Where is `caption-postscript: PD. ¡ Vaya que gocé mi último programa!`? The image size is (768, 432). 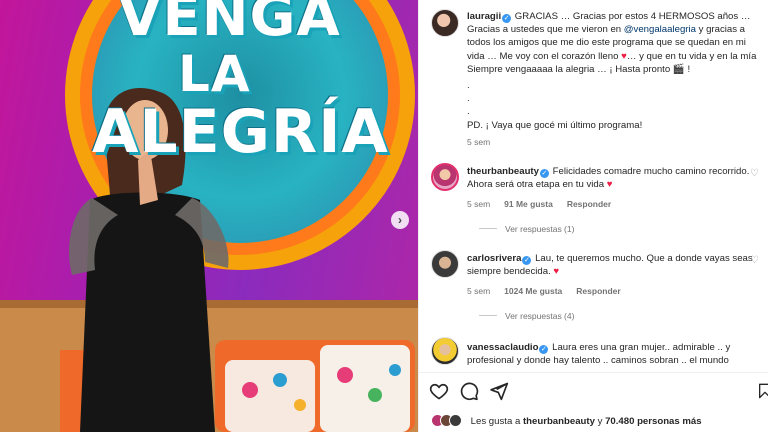 caption-postscript: PD. ¡ Vaya que gocé mi último programa! is located at coordinates (555, 125).